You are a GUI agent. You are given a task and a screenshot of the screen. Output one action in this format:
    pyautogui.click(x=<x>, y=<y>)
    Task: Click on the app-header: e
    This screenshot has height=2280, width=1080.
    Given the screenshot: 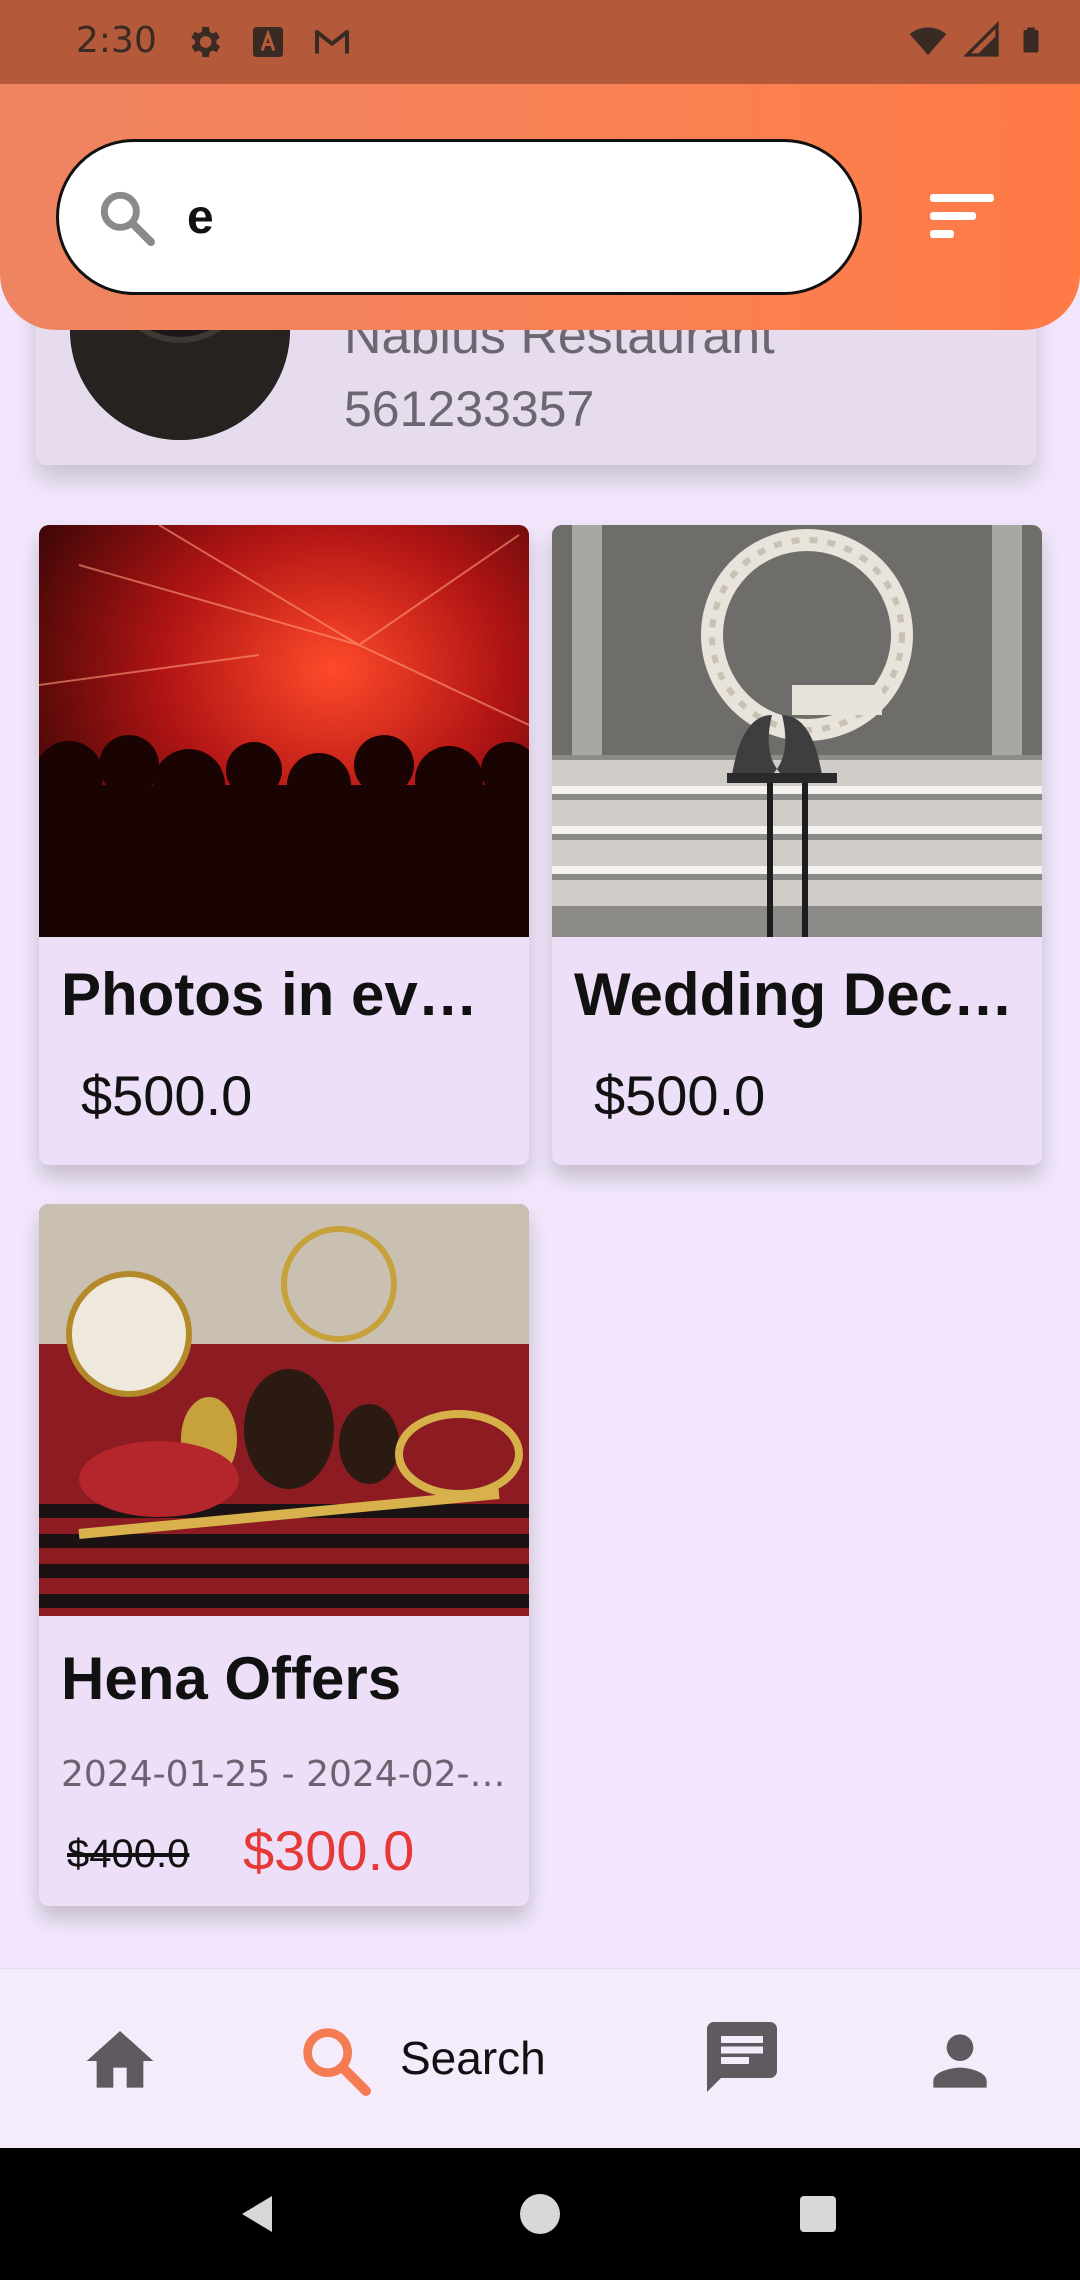 What is the action you would take?
    pyautogui.click(x=540, y=207)
    